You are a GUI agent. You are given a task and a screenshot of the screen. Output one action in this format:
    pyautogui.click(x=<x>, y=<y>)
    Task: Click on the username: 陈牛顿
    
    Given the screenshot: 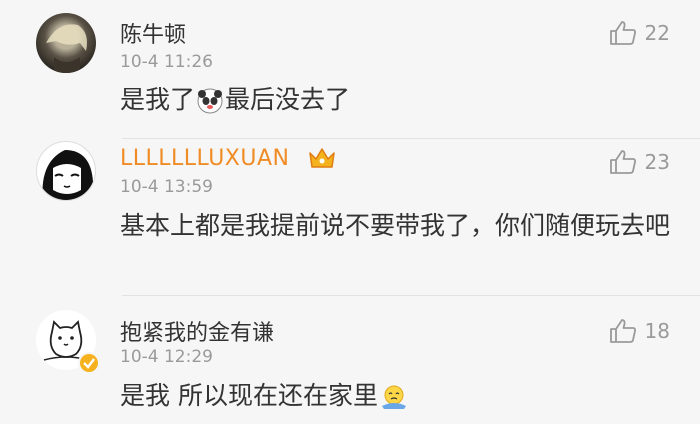 What is the action you would take?
    pyautogui.click(x=153, y=33)
    